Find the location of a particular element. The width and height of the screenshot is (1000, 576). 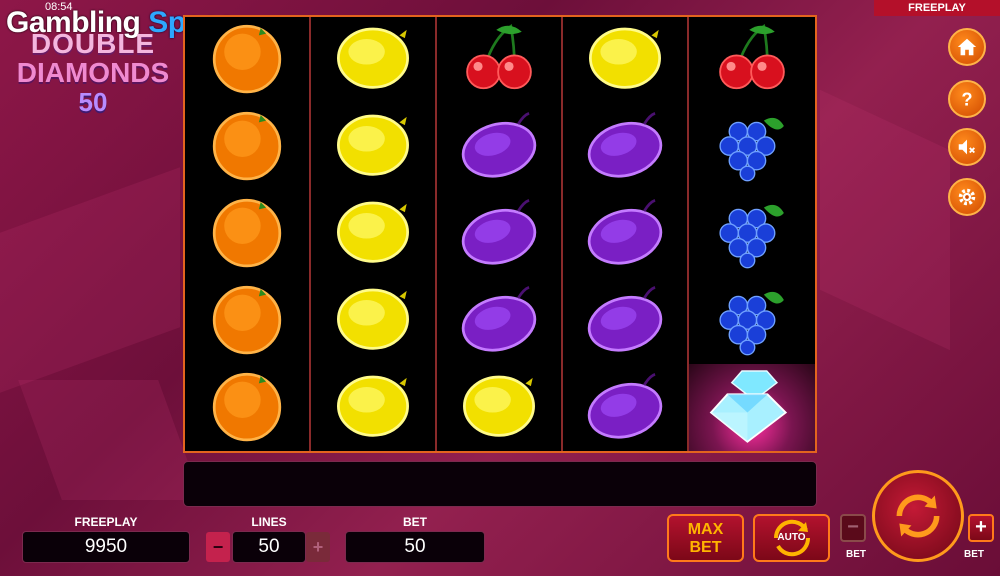

balance-value: 9950 is located at coordinates (106, 547).